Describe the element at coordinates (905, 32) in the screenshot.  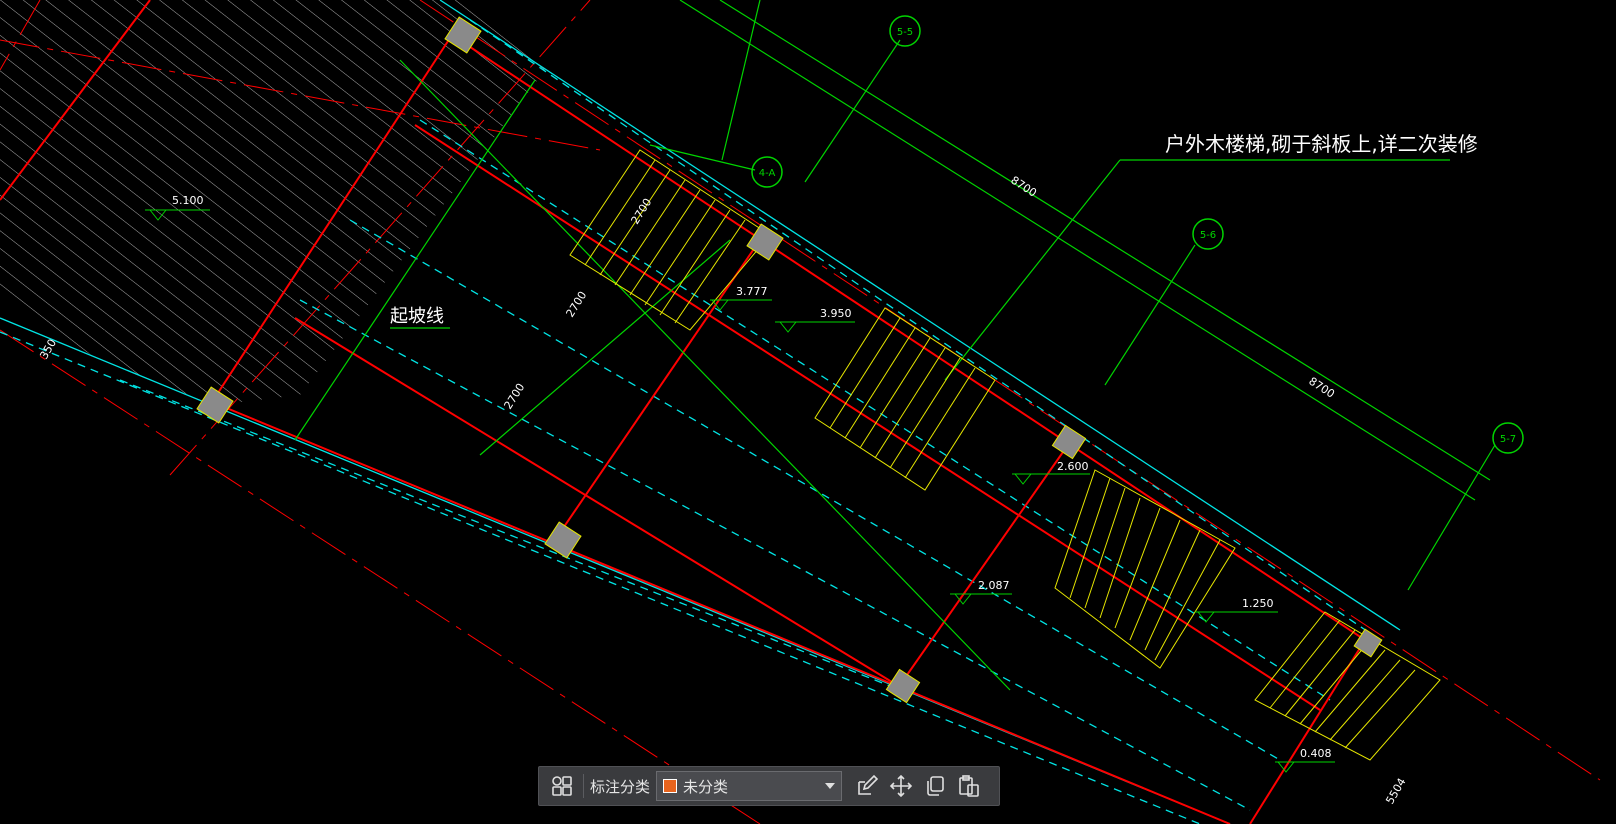
I see `axis-label-5-5: 5-5` at that location.